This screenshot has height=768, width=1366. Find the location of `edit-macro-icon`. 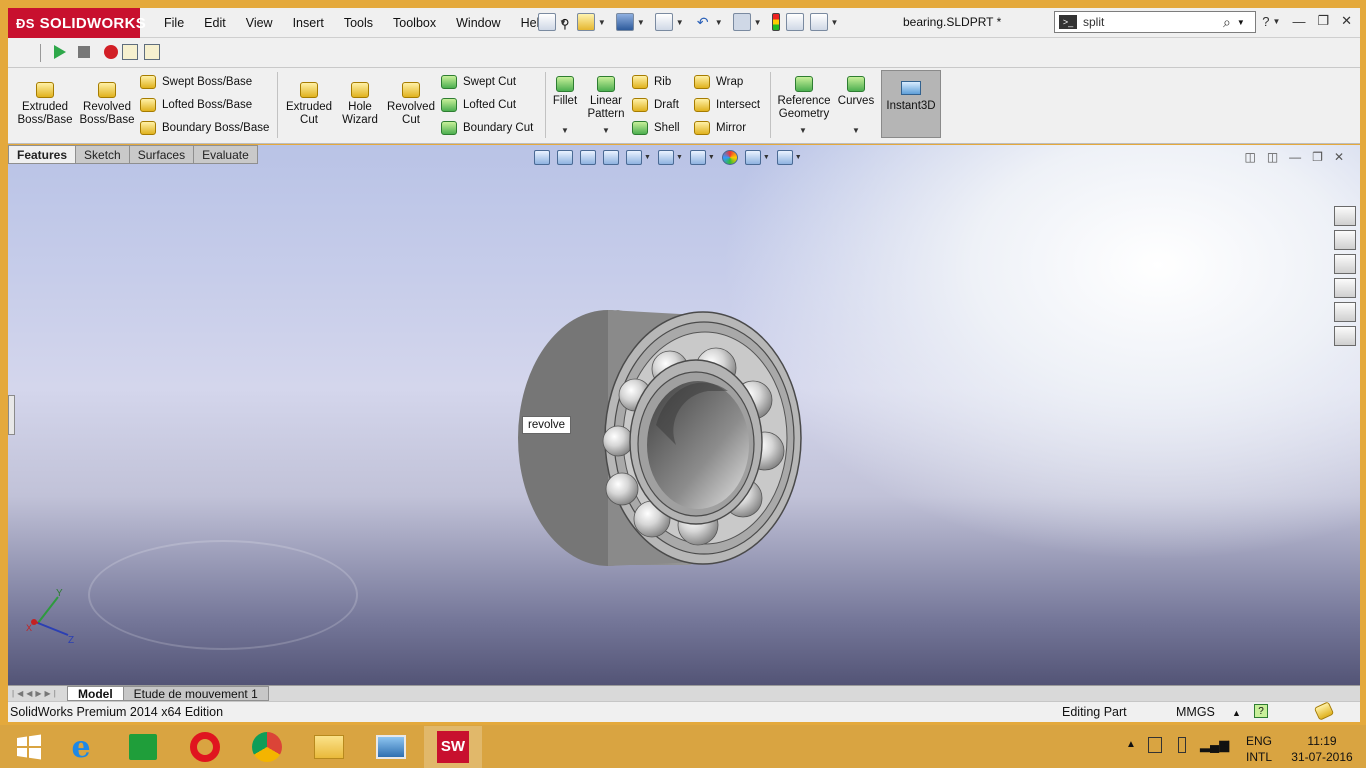

edit-macro-icon is located at coordinates (152, 52).